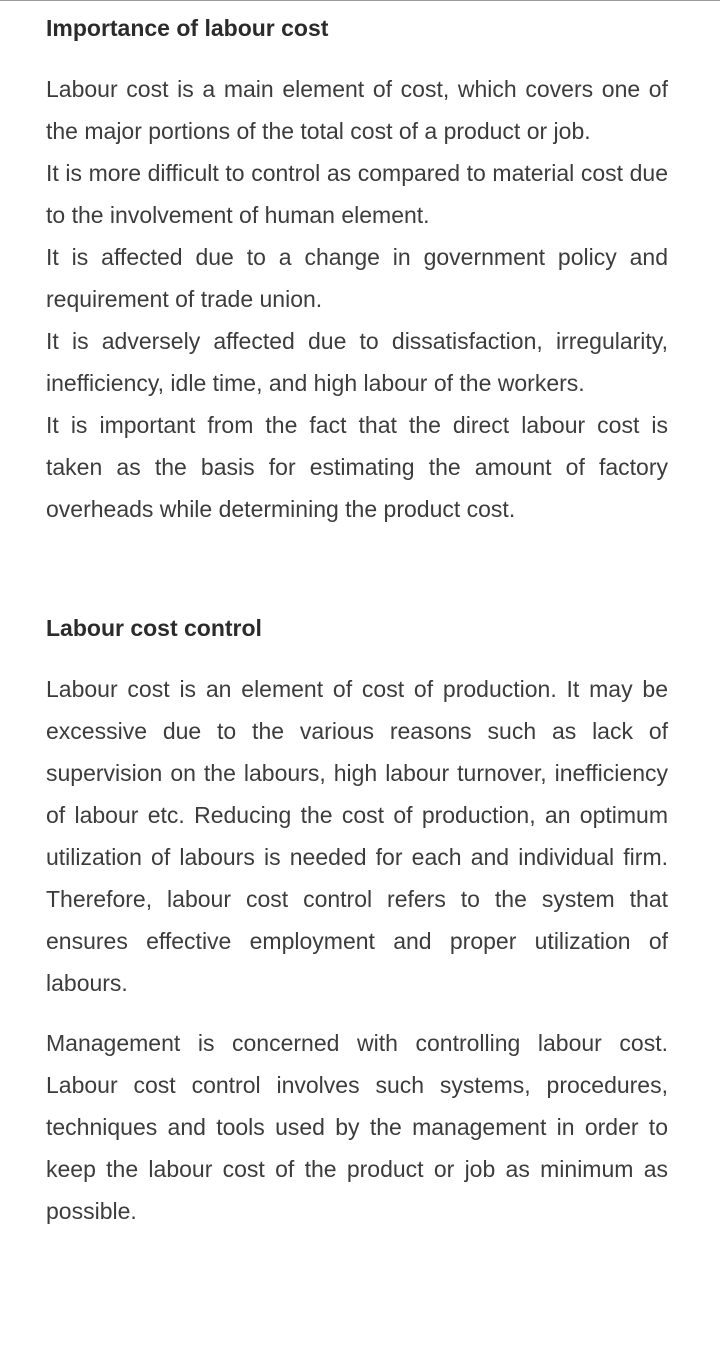 This screenshot has width=720, height=1367. Describe the element at coordinates (360, 0) in the screenshot. I see `top-divider` at that location.